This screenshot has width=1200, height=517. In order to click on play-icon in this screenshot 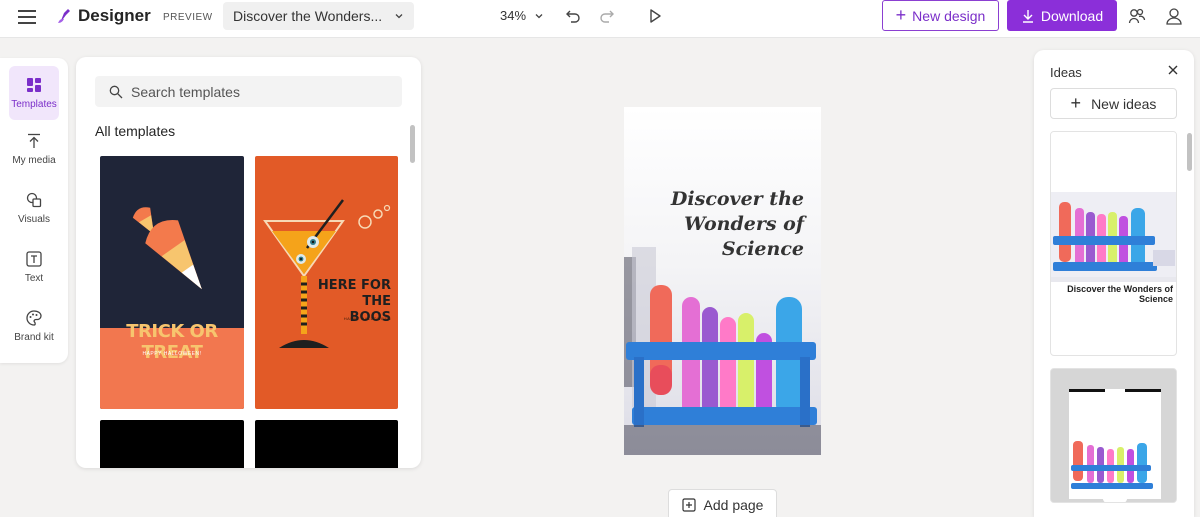, I will do `click(655, 16)`.